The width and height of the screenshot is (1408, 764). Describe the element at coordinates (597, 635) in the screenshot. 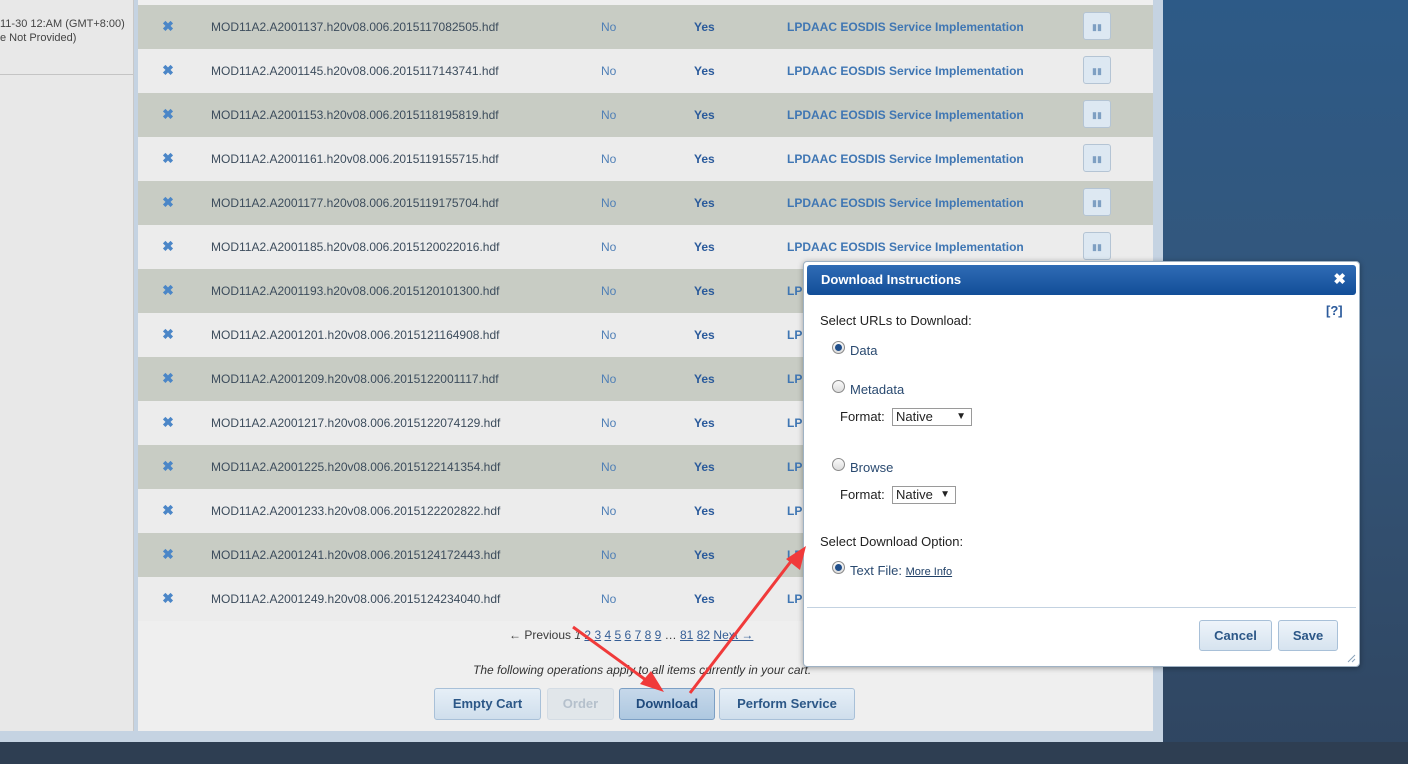

I see `pagination-page-link: 3` at that location.